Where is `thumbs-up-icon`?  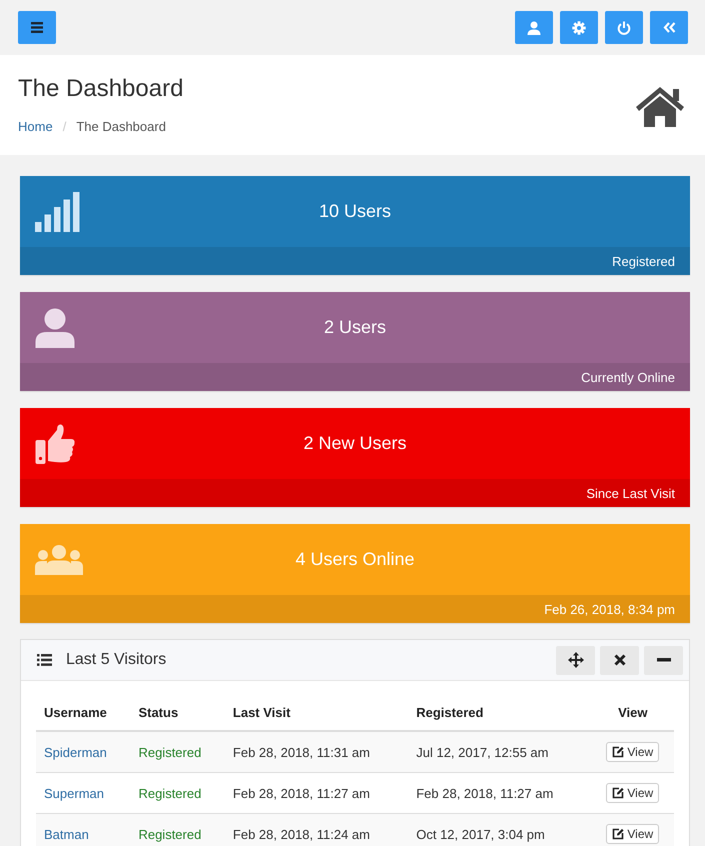
thumbs-up-icon is located at coordinates (55, 444).